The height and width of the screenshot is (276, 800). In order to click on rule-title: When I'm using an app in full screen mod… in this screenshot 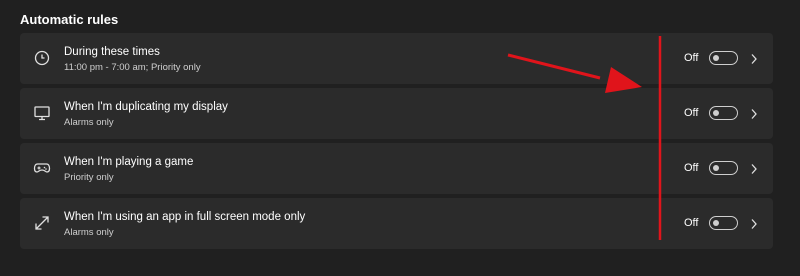, I will do `click(185, 217)`.